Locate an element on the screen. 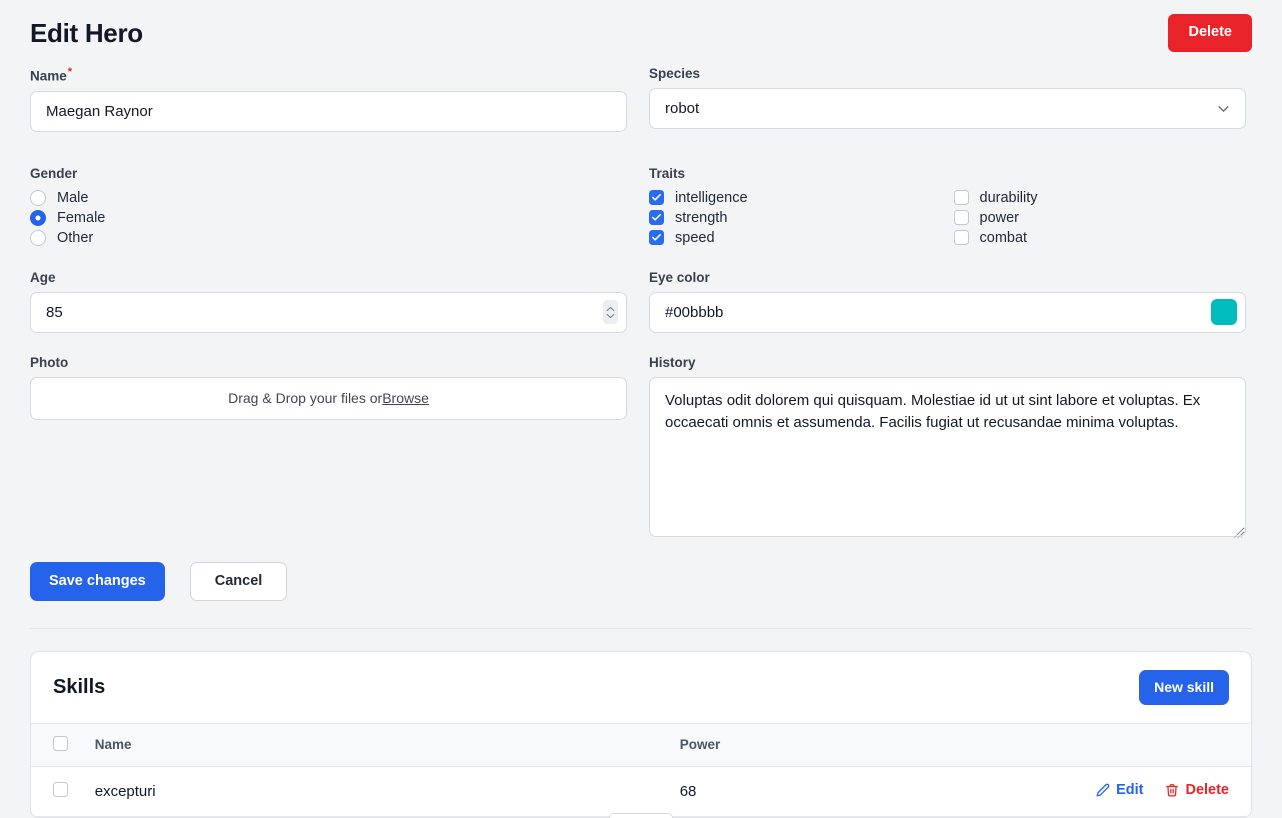 The width and height of the screenshot is (1282, 818). row-select-cell is located at coordinates (63, 791).